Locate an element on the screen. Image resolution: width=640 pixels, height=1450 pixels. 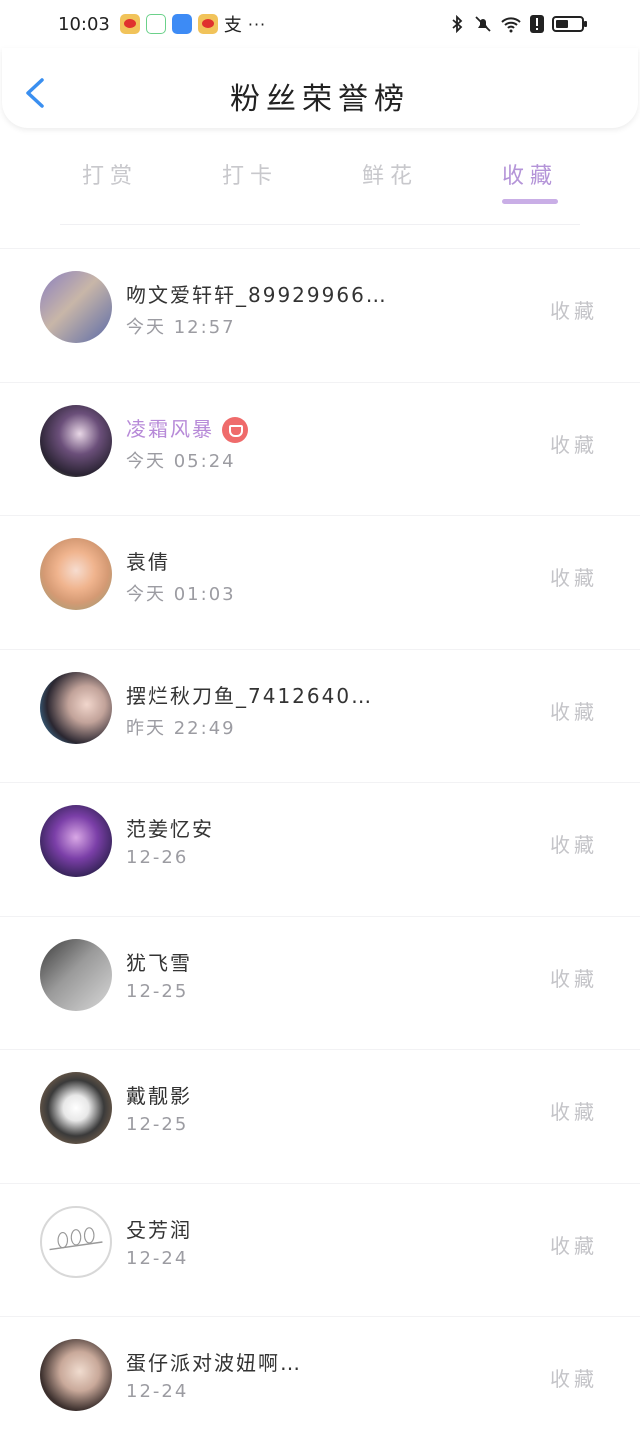
wifi-icon is located at coordinates (511, 25).